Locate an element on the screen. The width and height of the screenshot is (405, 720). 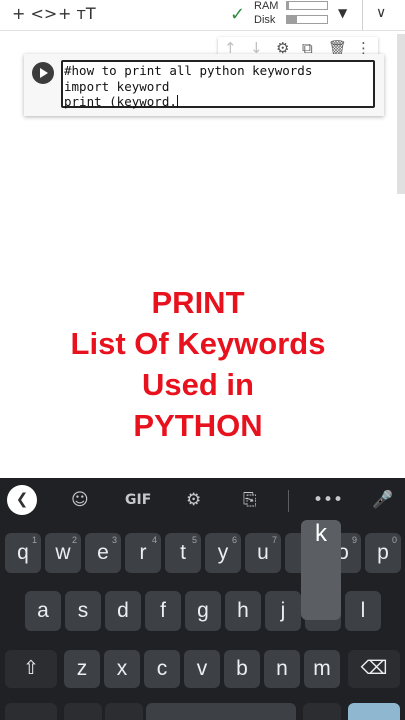
more-horiz-icon: ••• is located at coordinates (328, 500).